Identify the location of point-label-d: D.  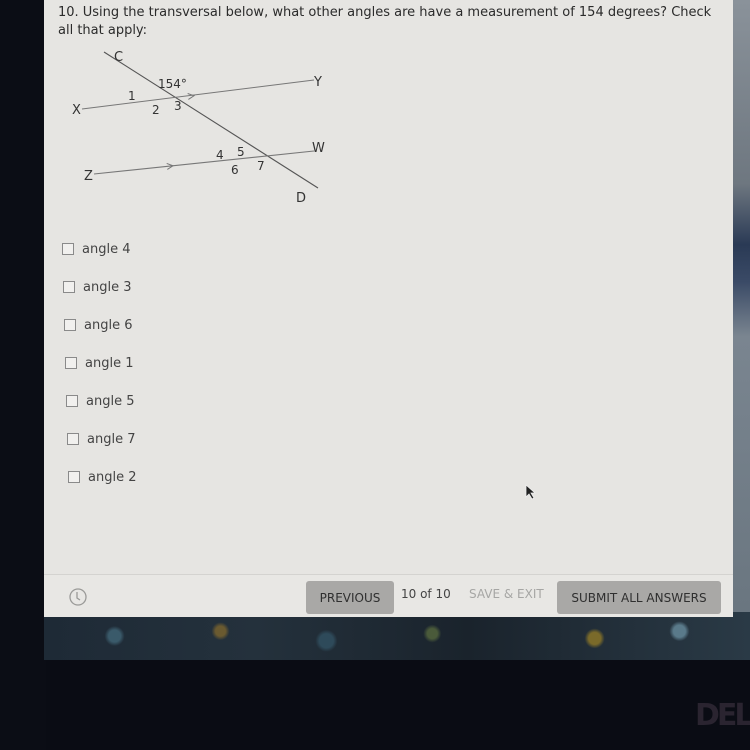
(301, 198).